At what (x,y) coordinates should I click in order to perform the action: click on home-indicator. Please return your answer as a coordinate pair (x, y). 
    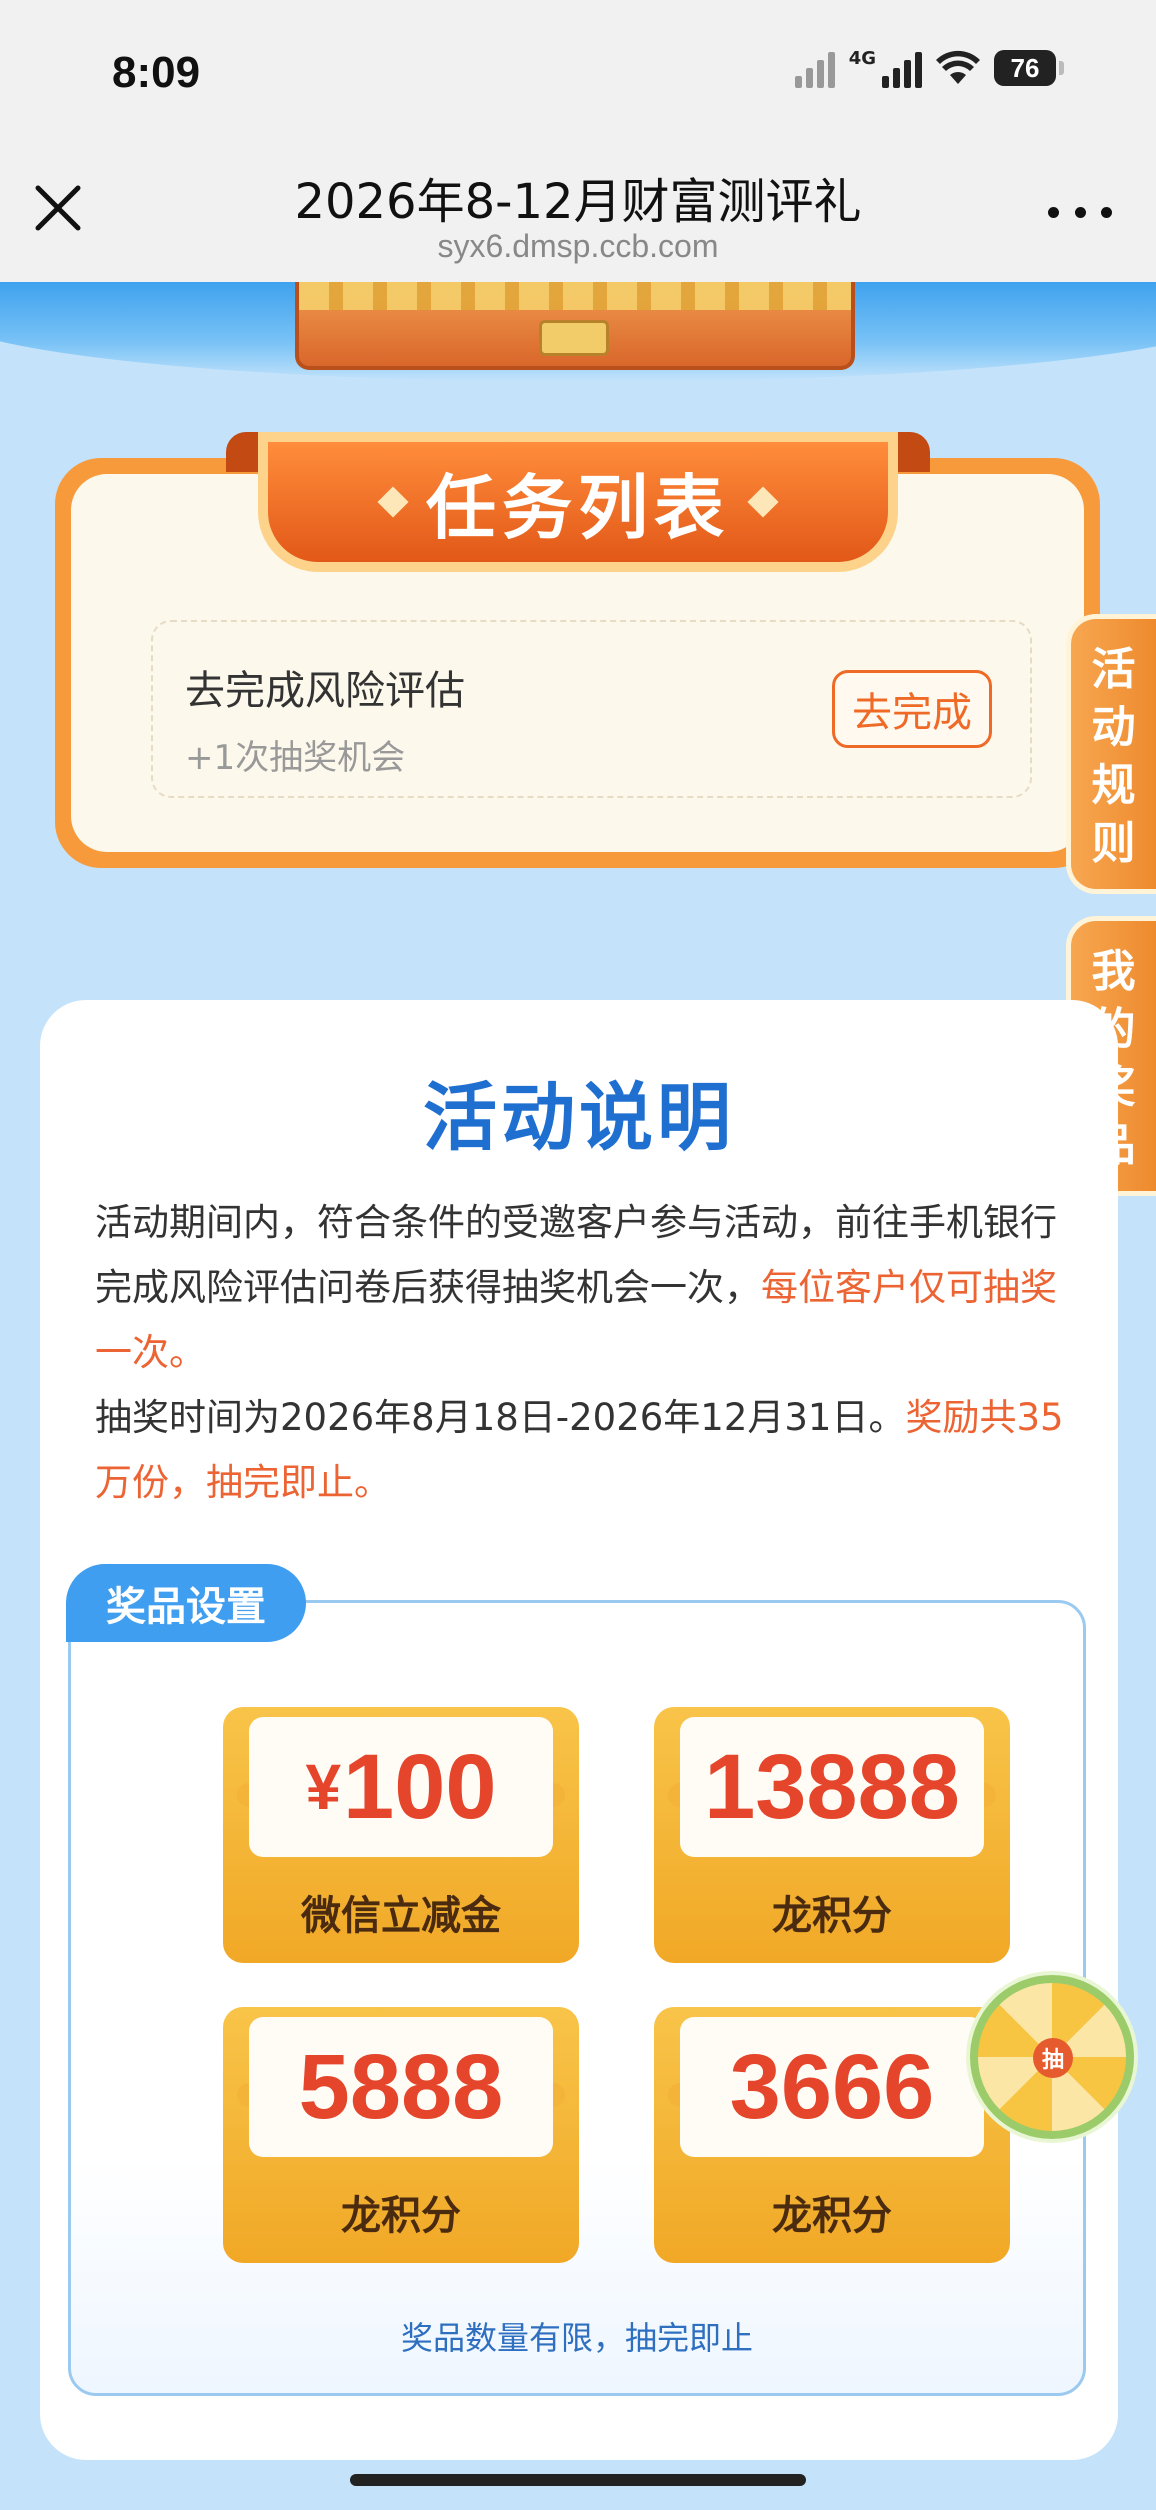
    Looking at the image, I should click on (578, 2480).